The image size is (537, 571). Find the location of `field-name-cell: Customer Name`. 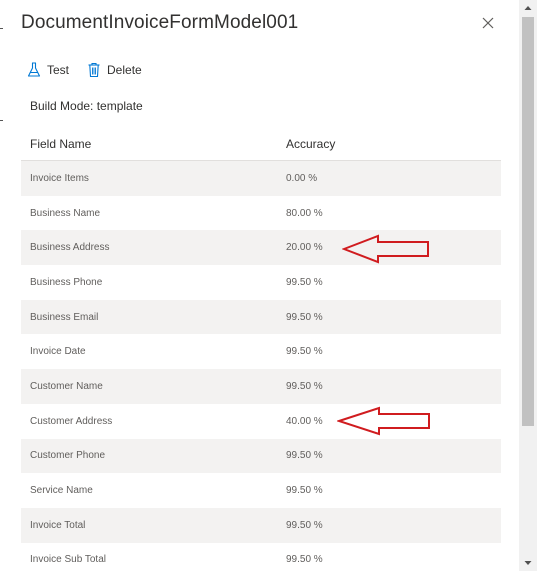

field-name-cell: Customer Name is located at coordinates (66, 386).